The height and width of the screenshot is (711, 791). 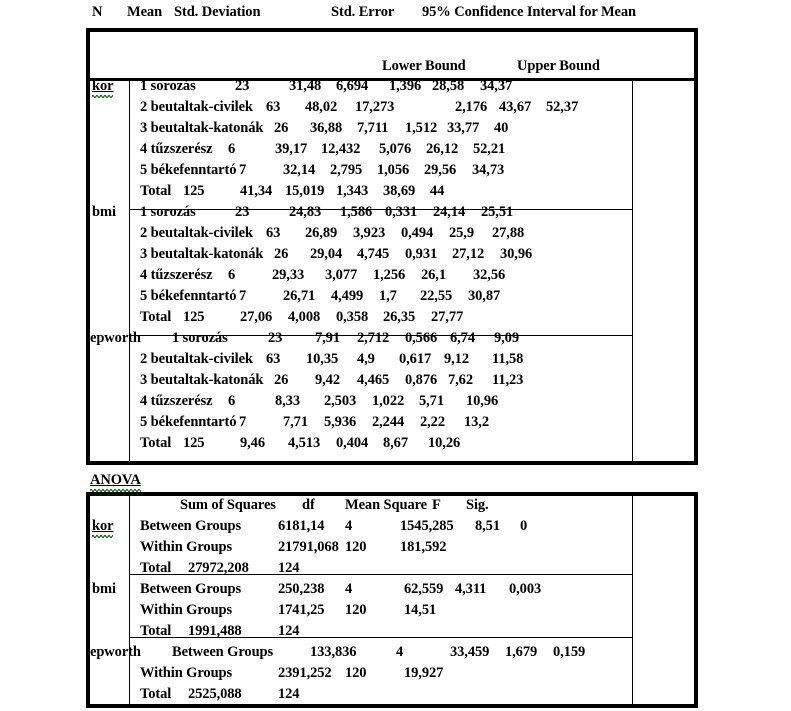 I want to click on anova-header-sig: Sig., so click(x=477, y=505).